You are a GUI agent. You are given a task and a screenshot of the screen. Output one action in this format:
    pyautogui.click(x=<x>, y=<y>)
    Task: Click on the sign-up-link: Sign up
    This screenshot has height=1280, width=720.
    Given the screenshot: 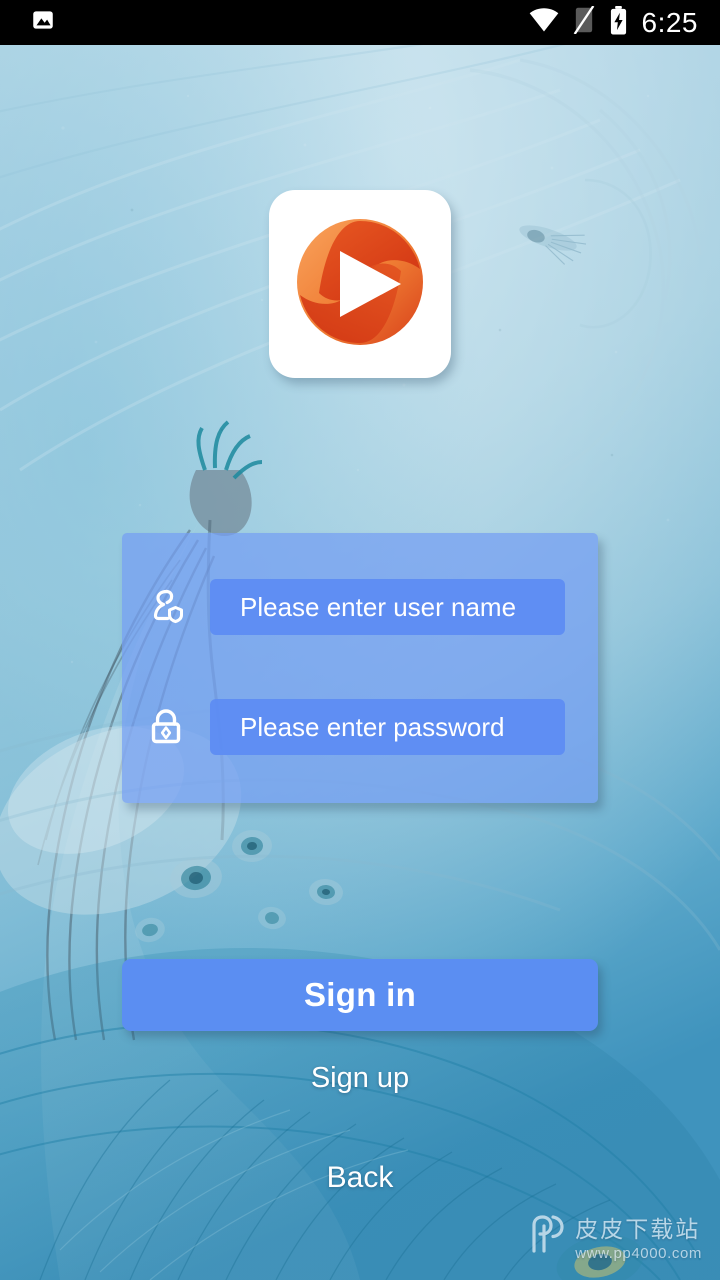 What is the action you would take?
    pyautogui.click(x=360, y=1078)
    